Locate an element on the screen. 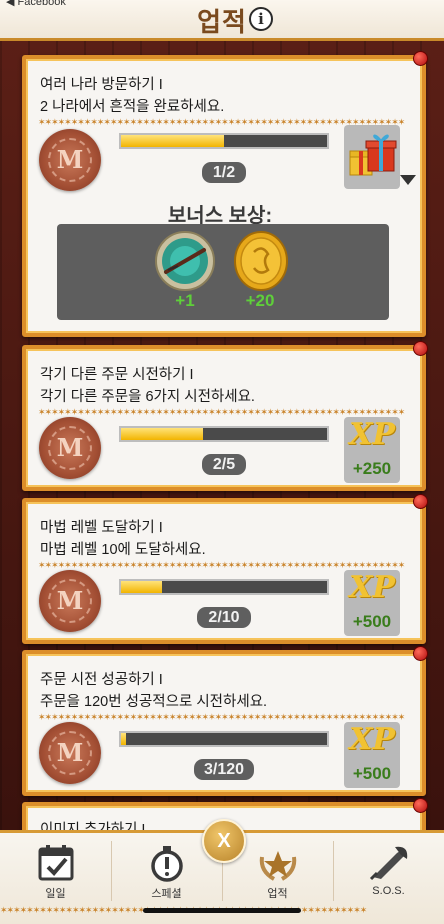  achievement-description: 각기 다른 주문을 6가지 시전하세요. is located at coordinates (147, 397).